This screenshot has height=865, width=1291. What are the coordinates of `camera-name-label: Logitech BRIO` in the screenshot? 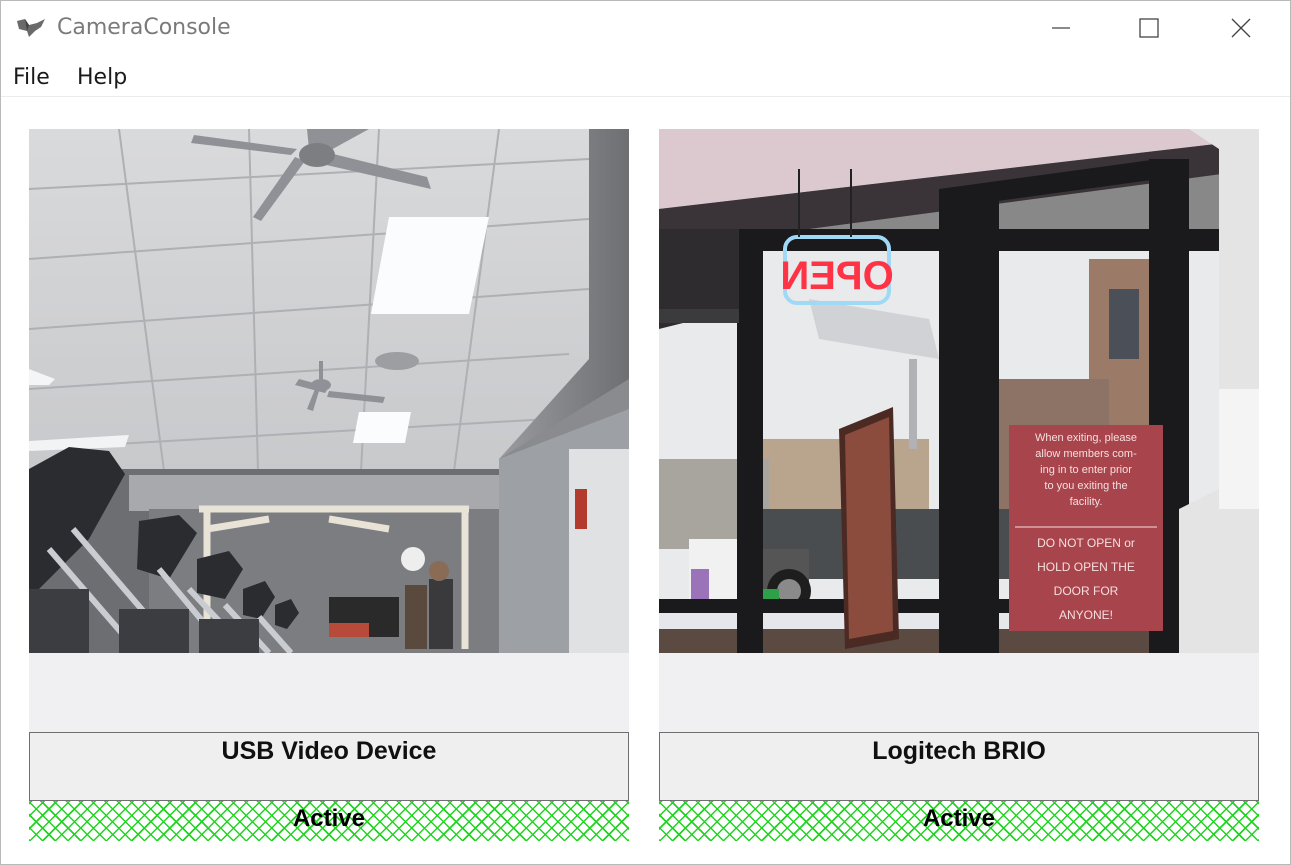 It's located at (959, 751).